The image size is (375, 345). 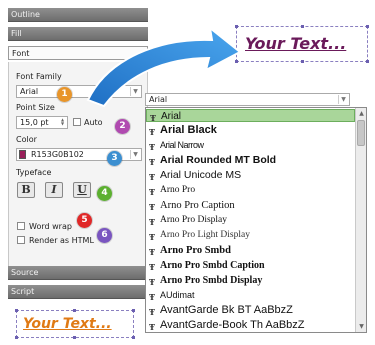 What do you see at coordinates (361, 113) in the screenshot?
I see `scroll-up-icon: ▲` at bounding box center [361, 113].